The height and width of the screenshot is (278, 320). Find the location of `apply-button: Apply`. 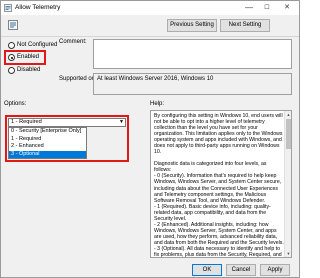

apply-button: Apply is located at coordinates (275, 270).